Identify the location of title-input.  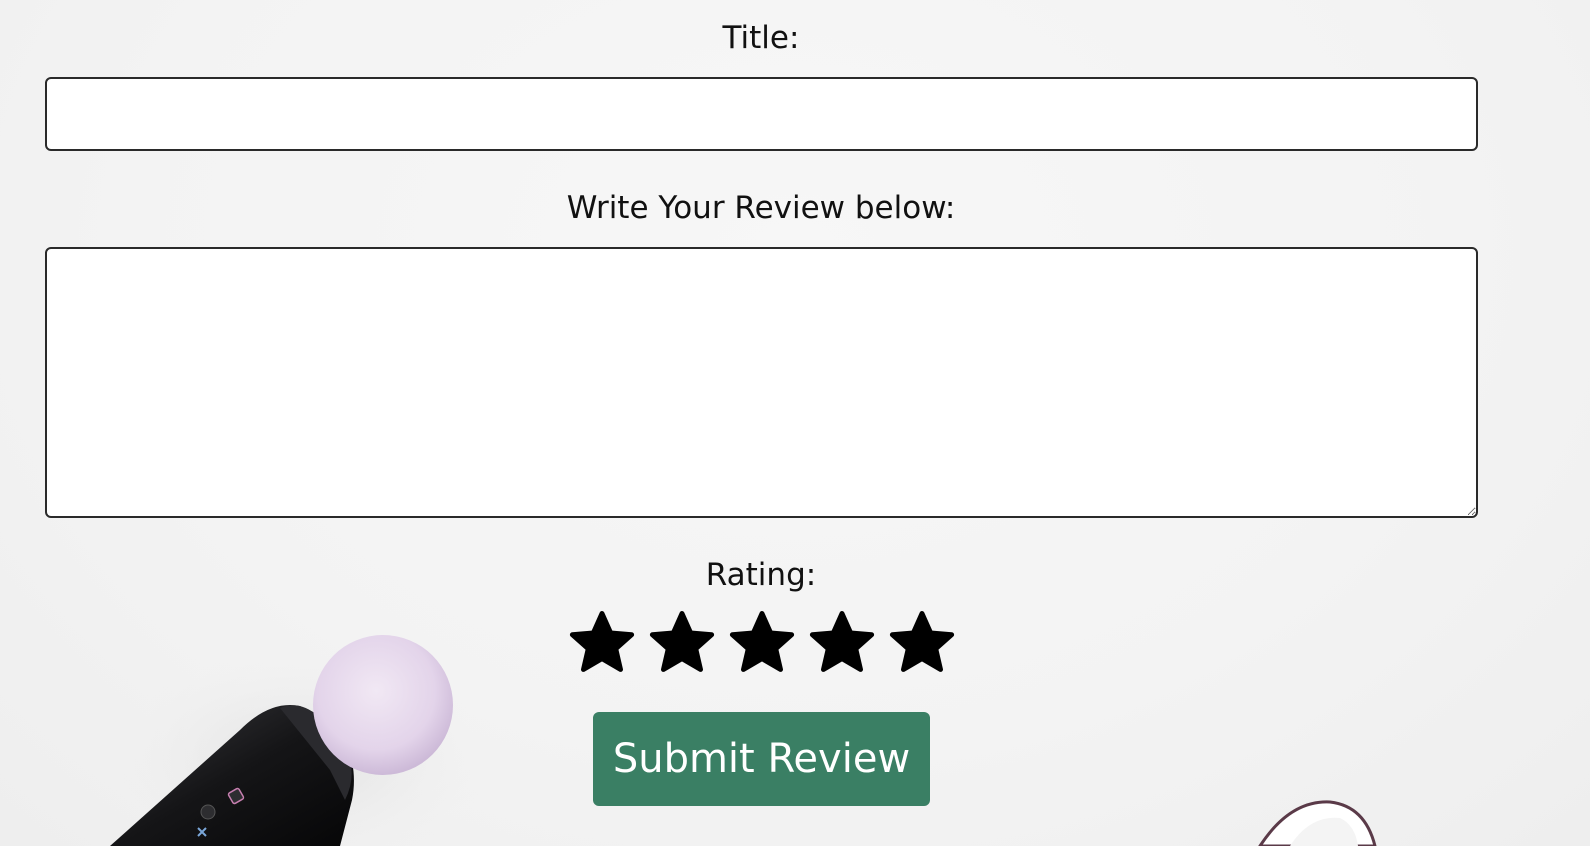
(761, 114).